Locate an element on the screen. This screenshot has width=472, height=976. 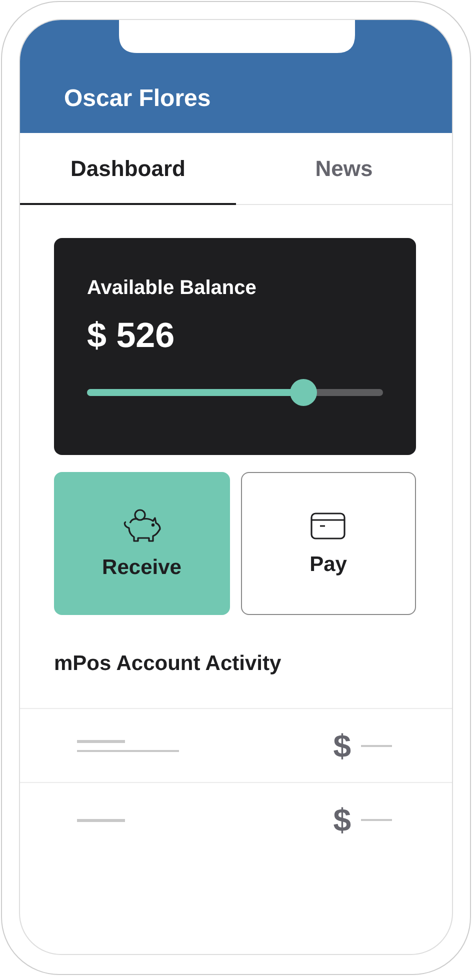
piggy-bank-icon is located at coordinates (142, 526).